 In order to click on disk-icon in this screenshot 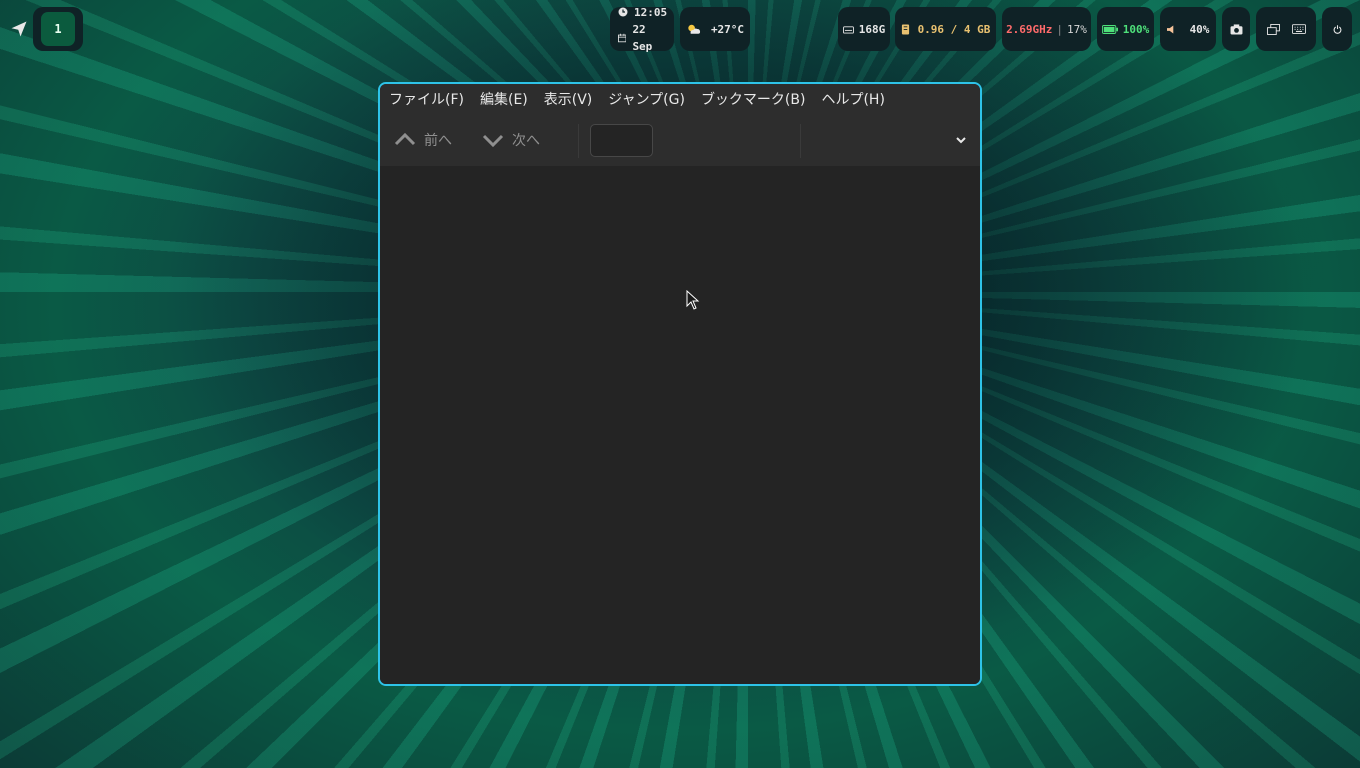, I will do `click(848, 29)`.